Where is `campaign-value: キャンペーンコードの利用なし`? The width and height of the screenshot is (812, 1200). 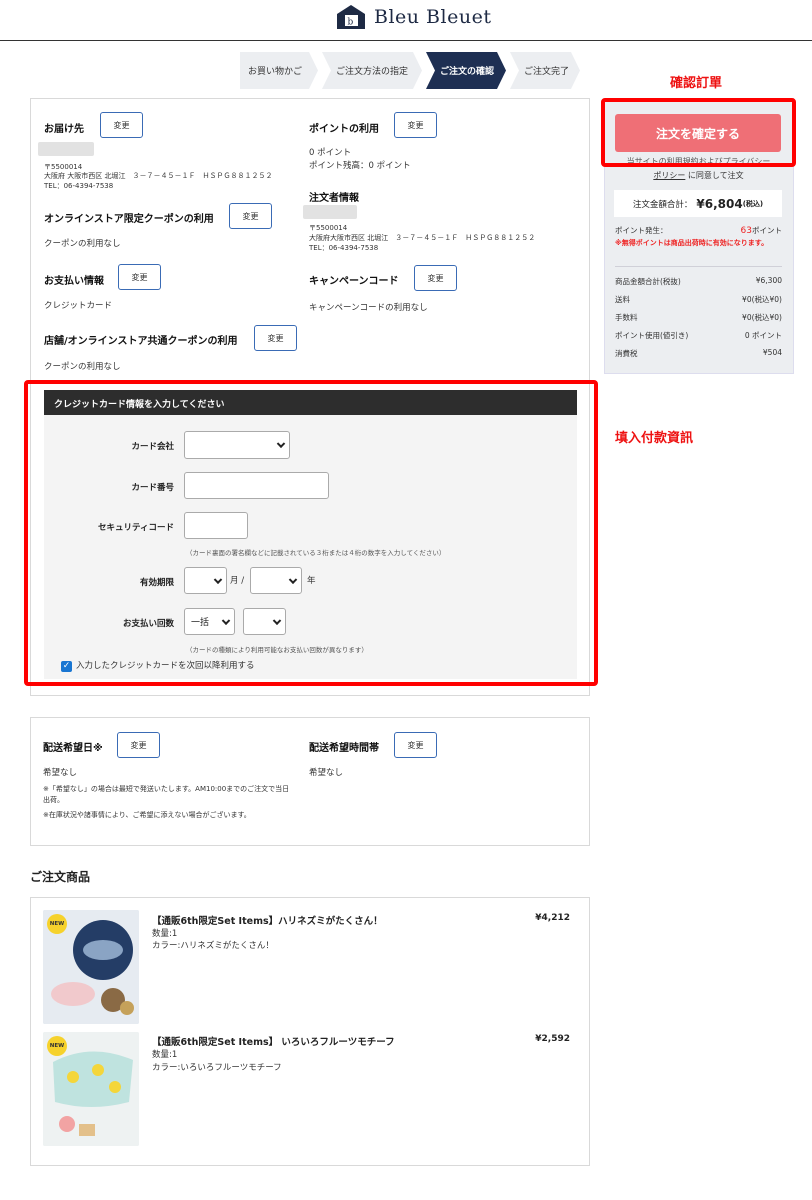 campaign-value: キャンペーンコードの利用なし is located at coordinates (368, 308).